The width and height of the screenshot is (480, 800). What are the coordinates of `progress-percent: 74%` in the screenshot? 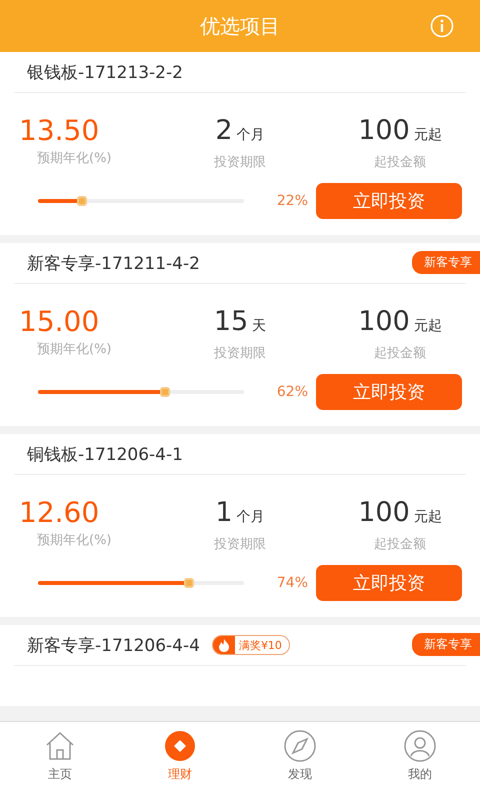 It's located at (292, 583).